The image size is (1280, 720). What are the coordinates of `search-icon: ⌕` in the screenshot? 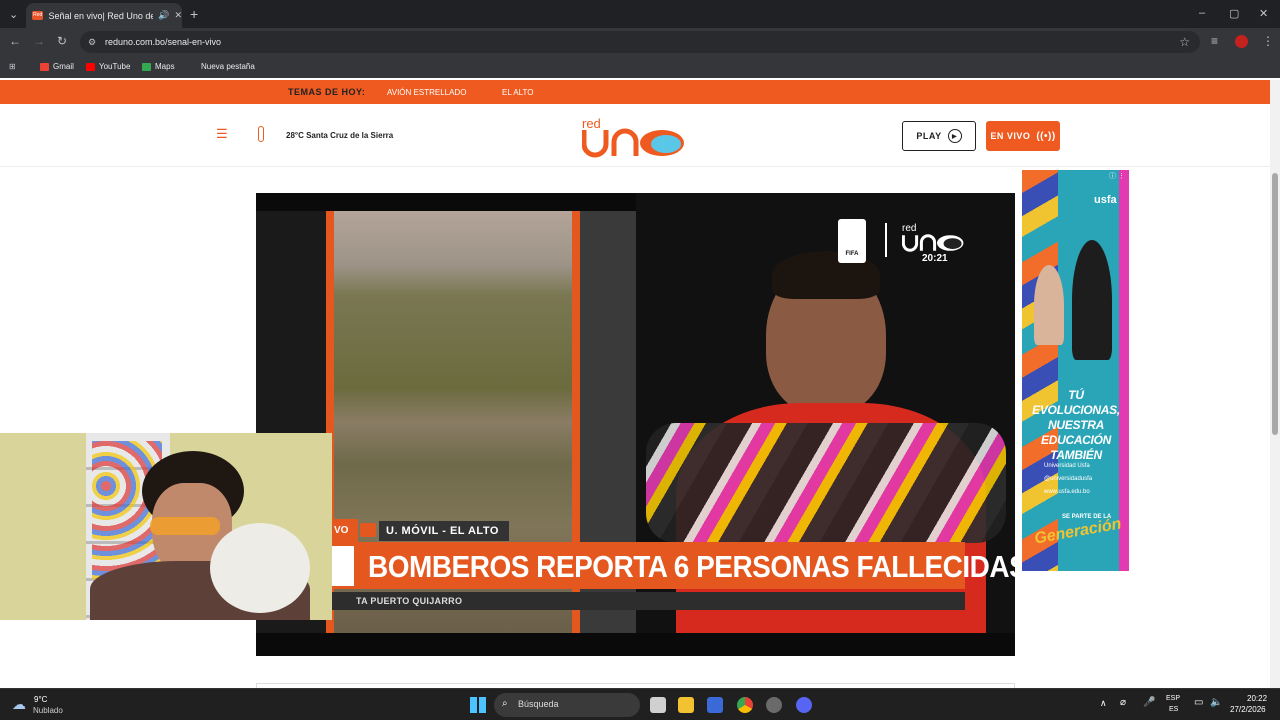 It's located at (505, 703).